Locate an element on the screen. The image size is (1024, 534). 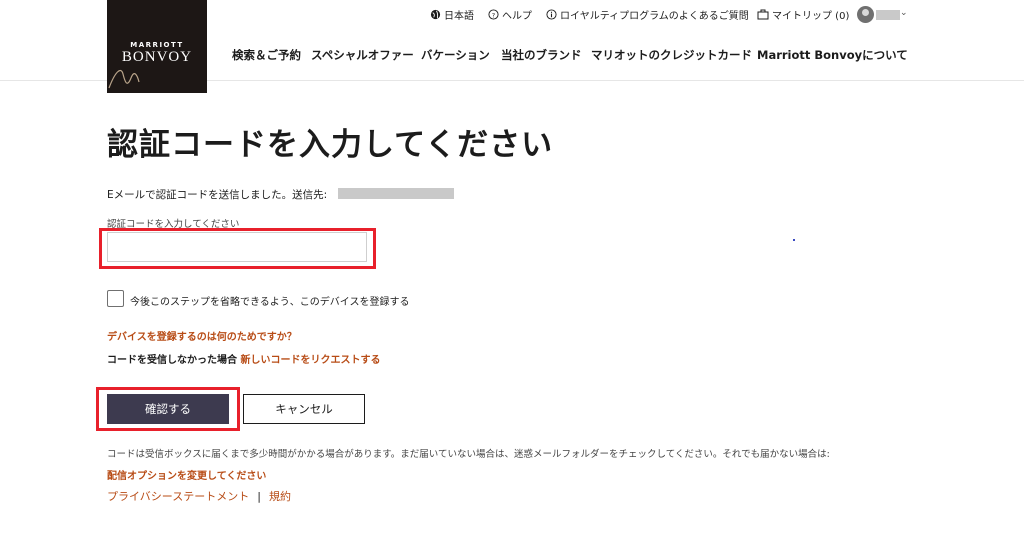
change-delivery-options-link: 配信オプションを変更してください is located at coordinates (186, 474).